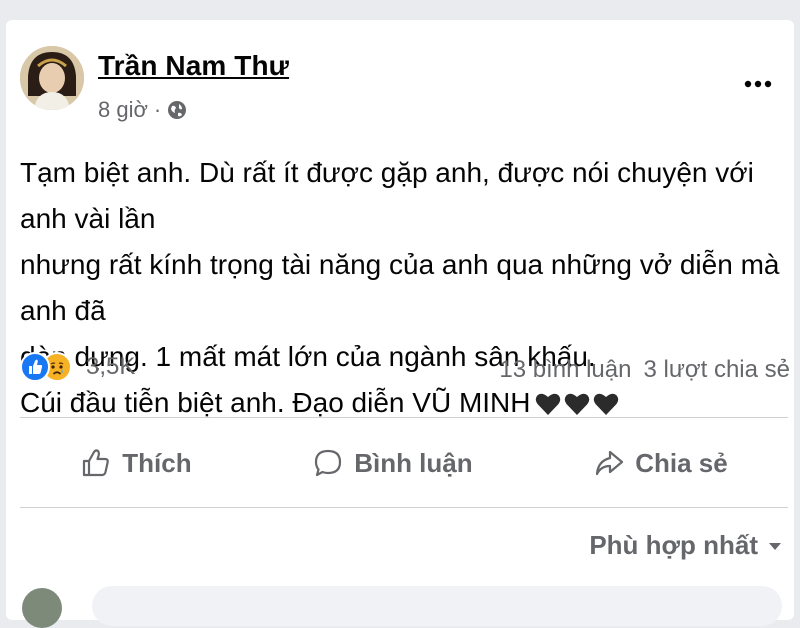 Image resolution: width=800 pixels, height=628 pixels. Describe the element at coordinates (35, 367) in the screenshot. I see `like-icon` at that location.